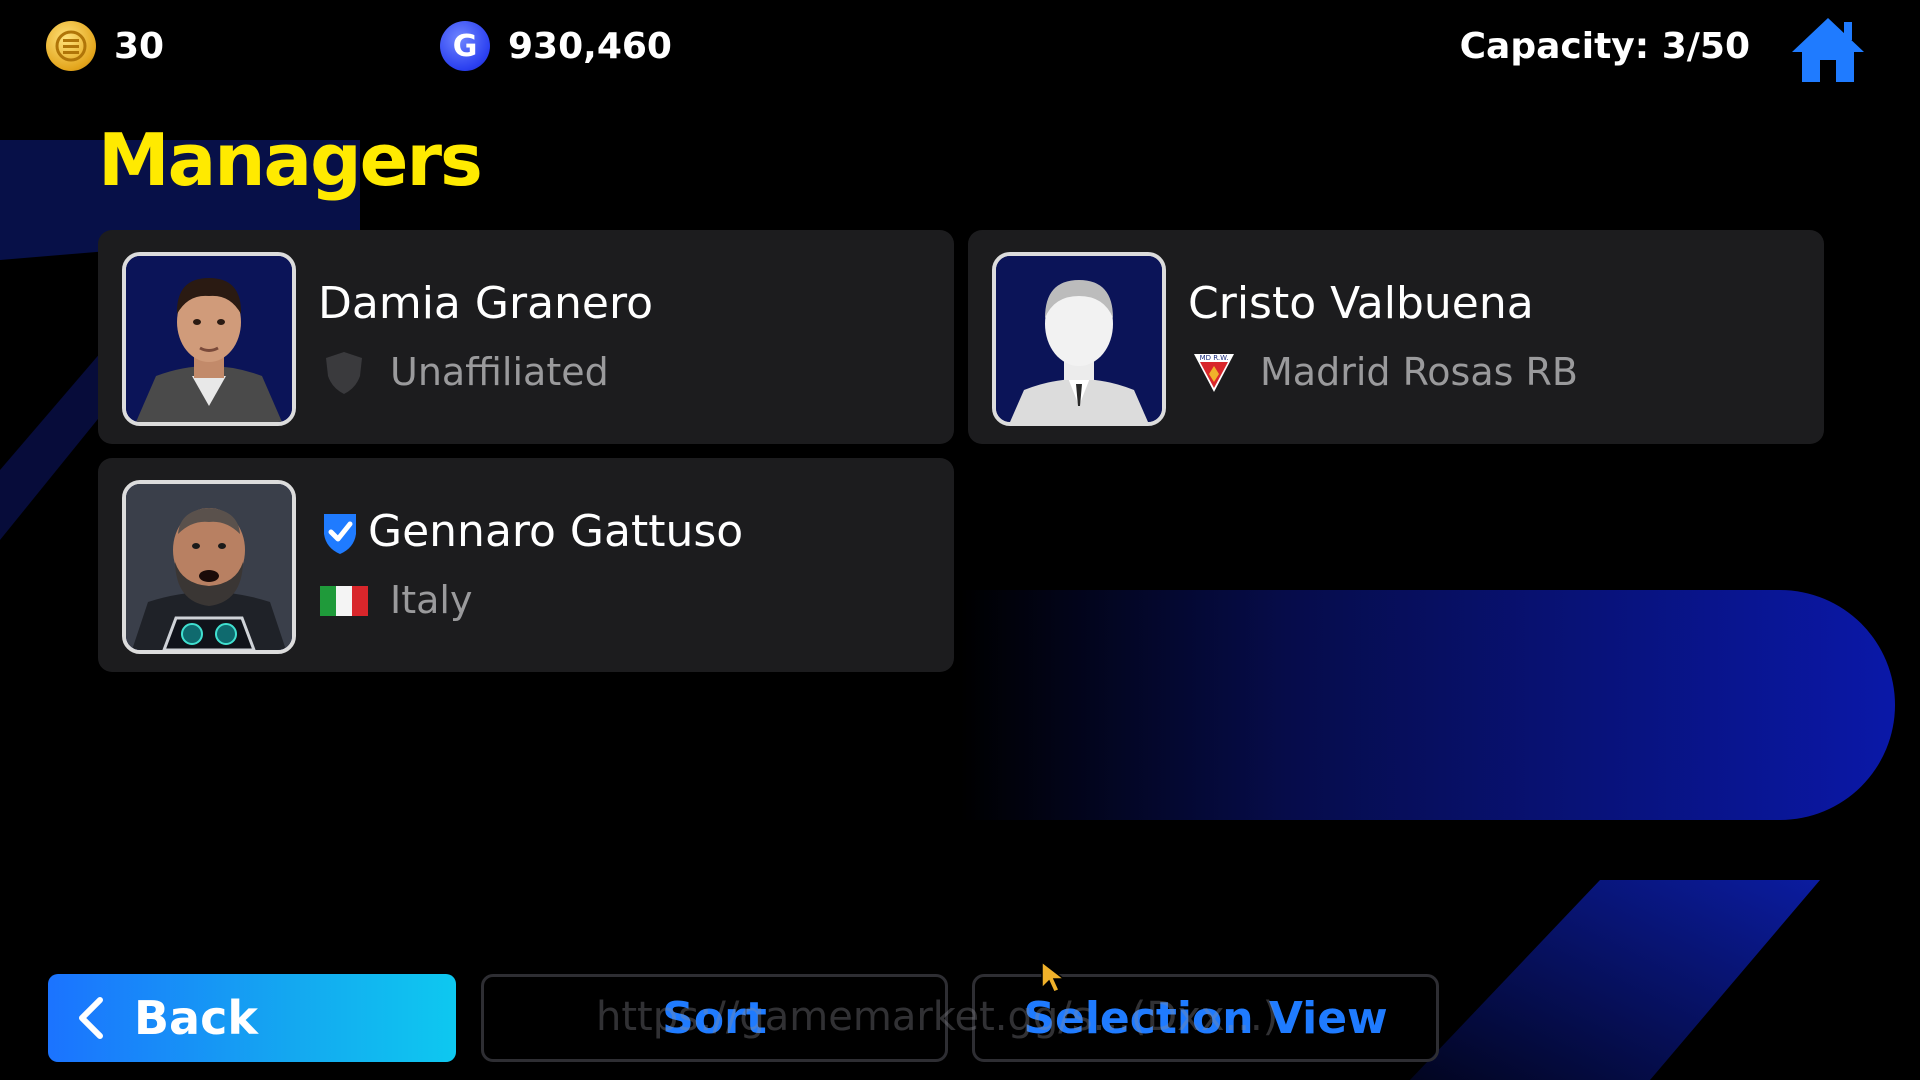 The width and height of the screenshot is (1920, 1080). I want to click on sort-label: Sort, so click(714, 1018).